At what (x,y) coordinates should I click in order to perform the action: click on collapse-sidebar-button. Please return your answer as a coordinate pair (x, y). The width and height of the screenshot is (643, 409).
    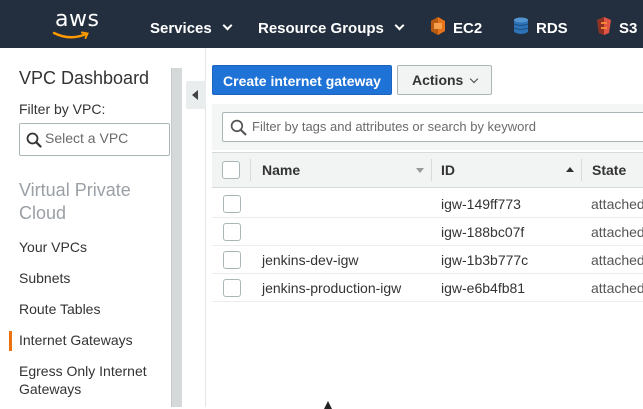
    Looking at the image, I should click on (196, 95).